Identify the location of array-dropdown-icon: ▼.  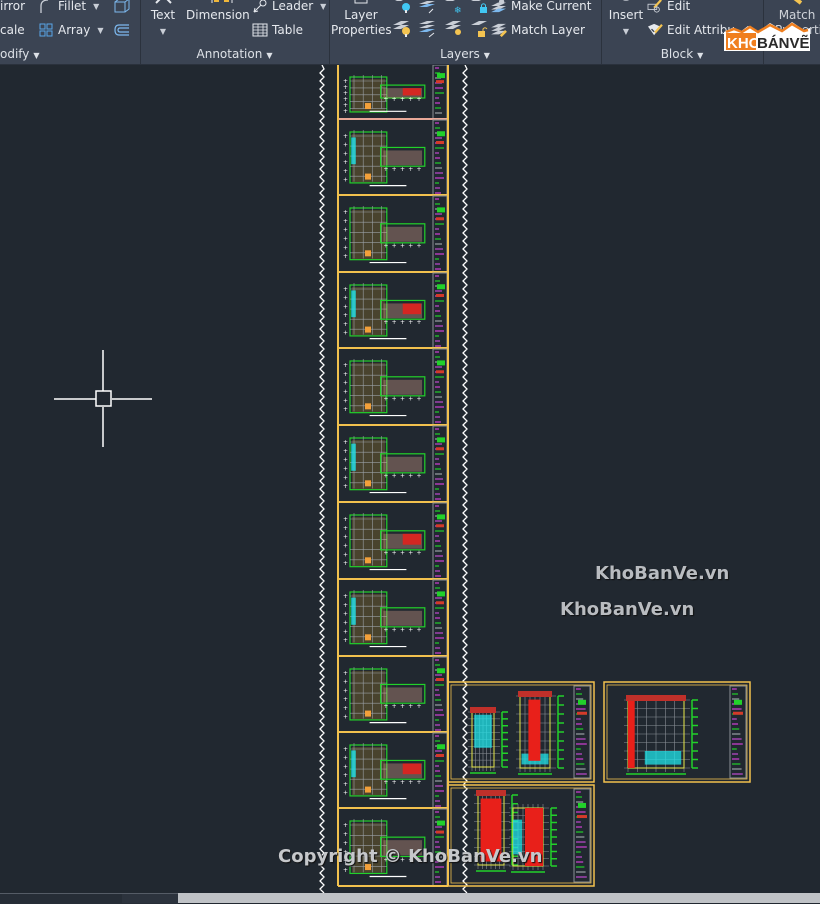
(100, 30).